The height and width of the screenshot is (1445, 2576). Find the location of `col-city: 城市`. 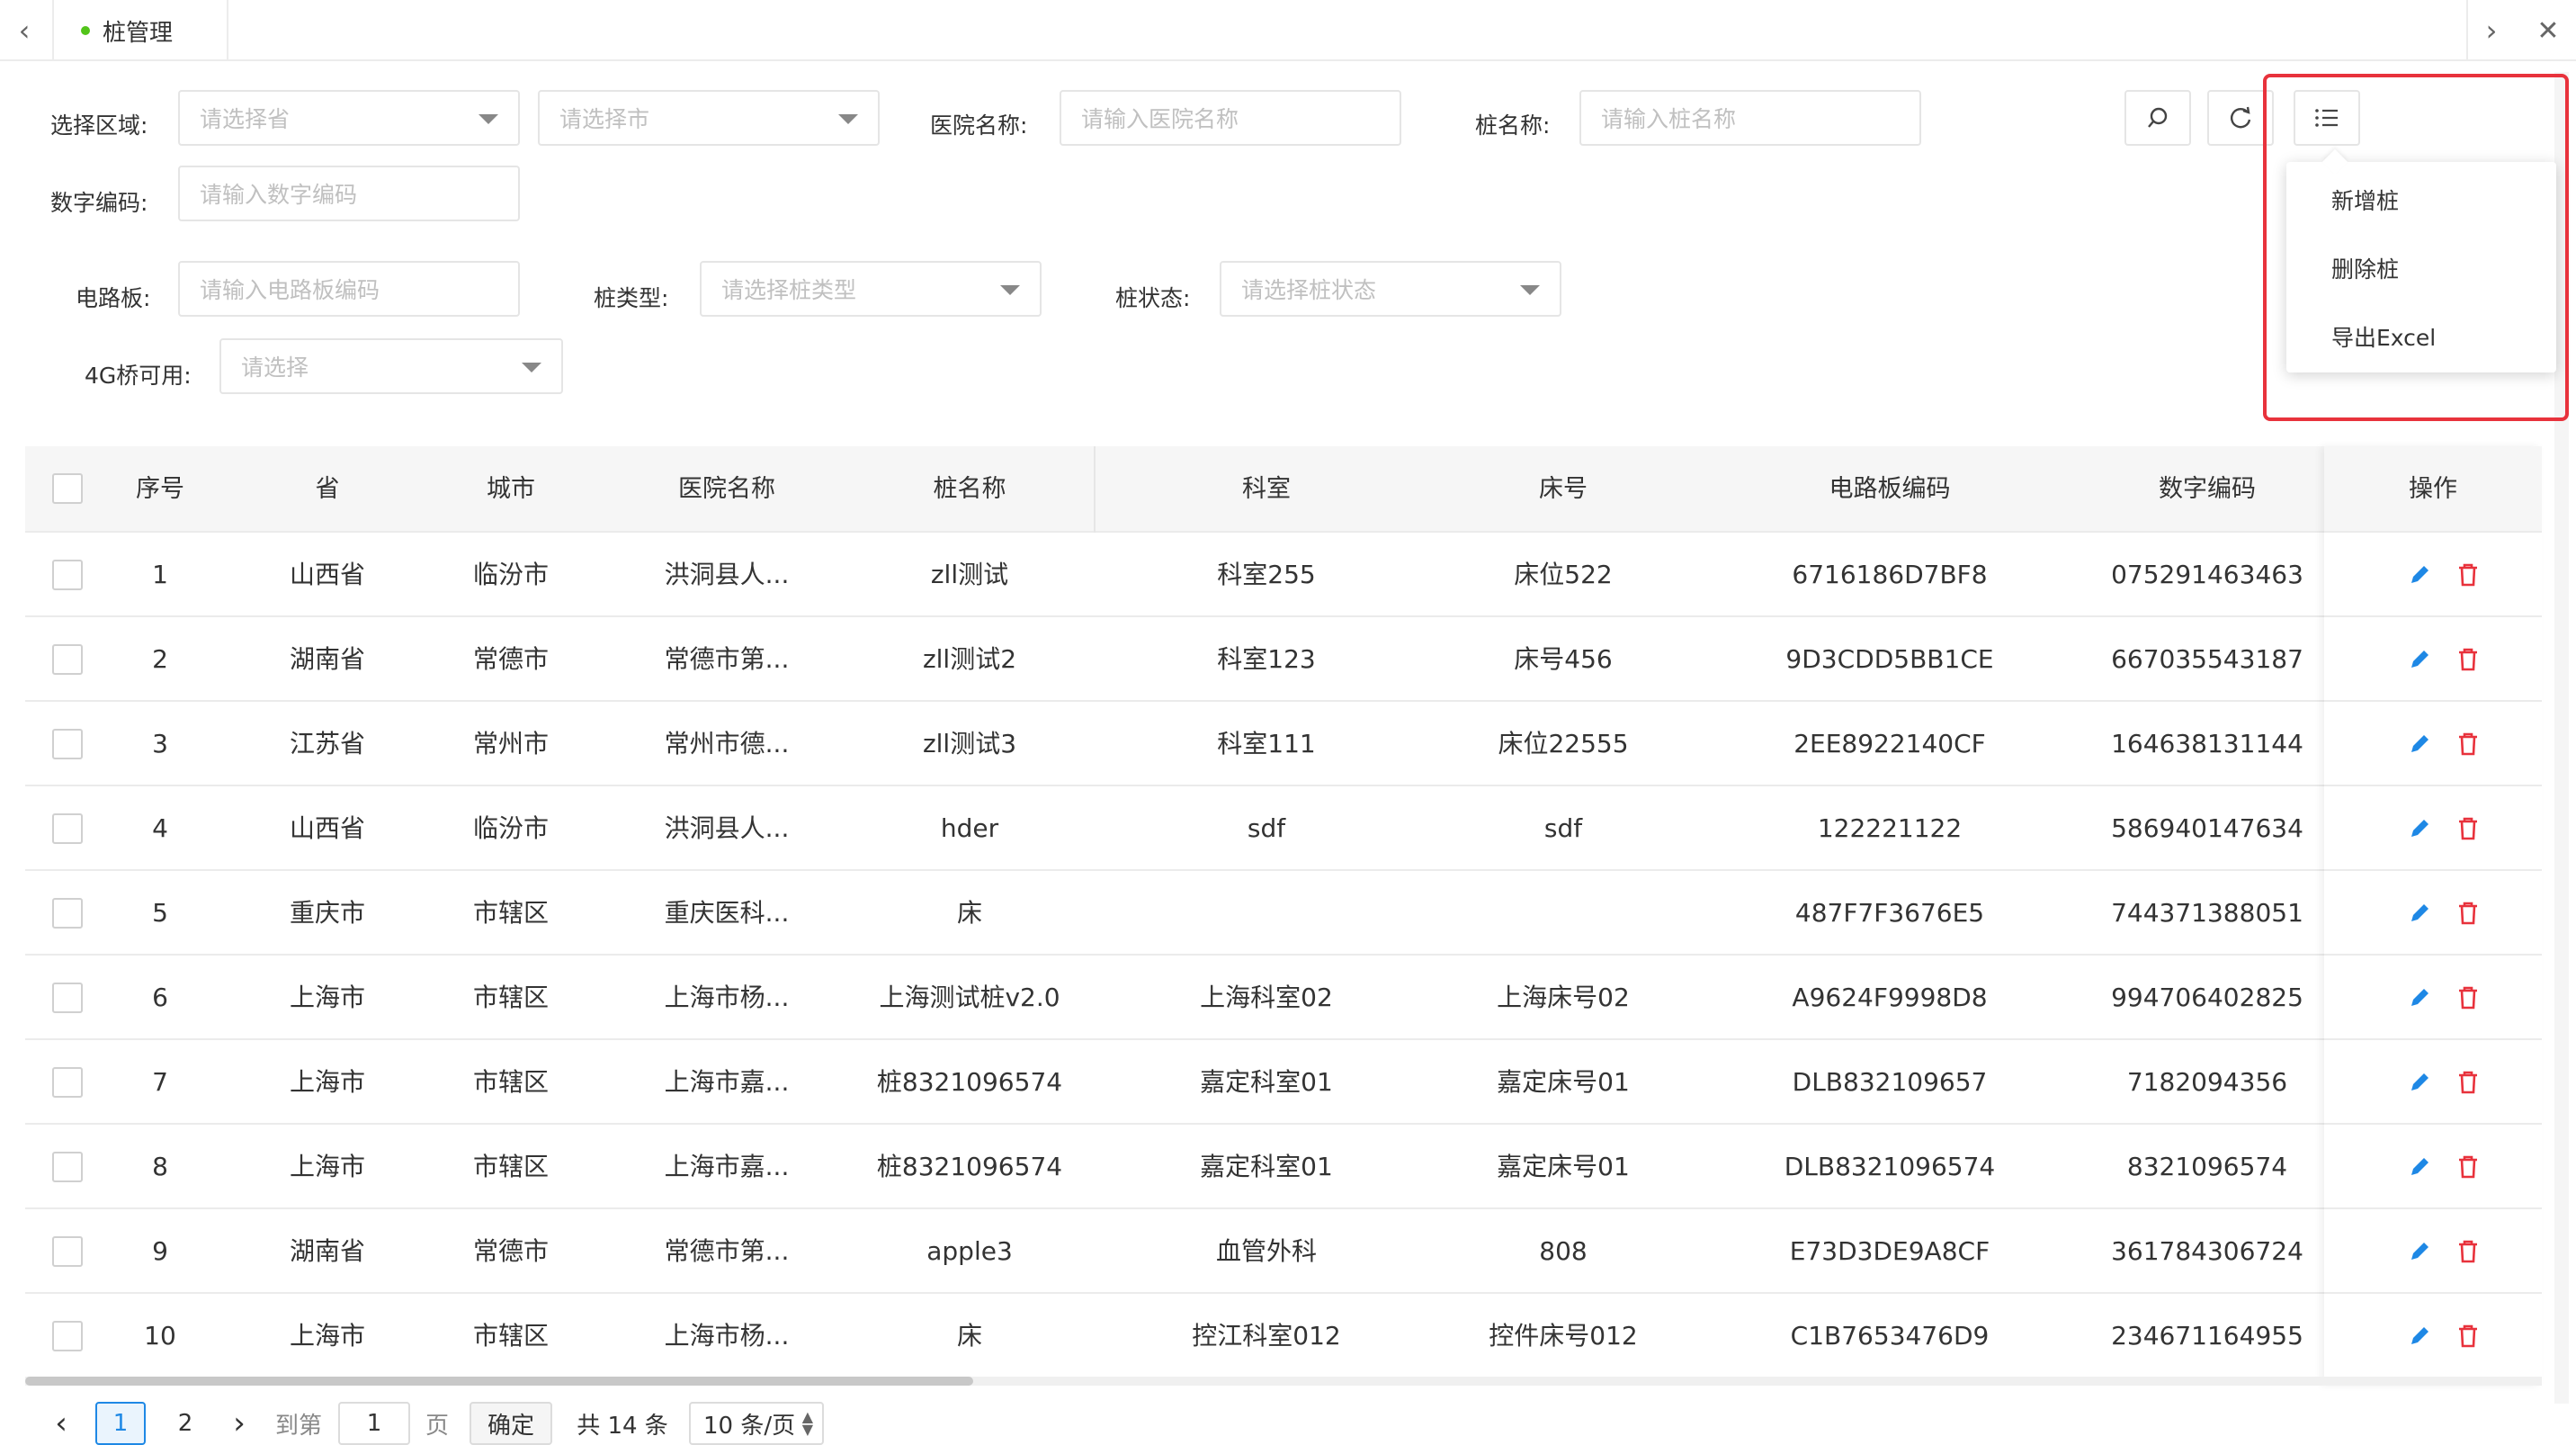

col-city: 城市 is located at coordinates (511, 489).